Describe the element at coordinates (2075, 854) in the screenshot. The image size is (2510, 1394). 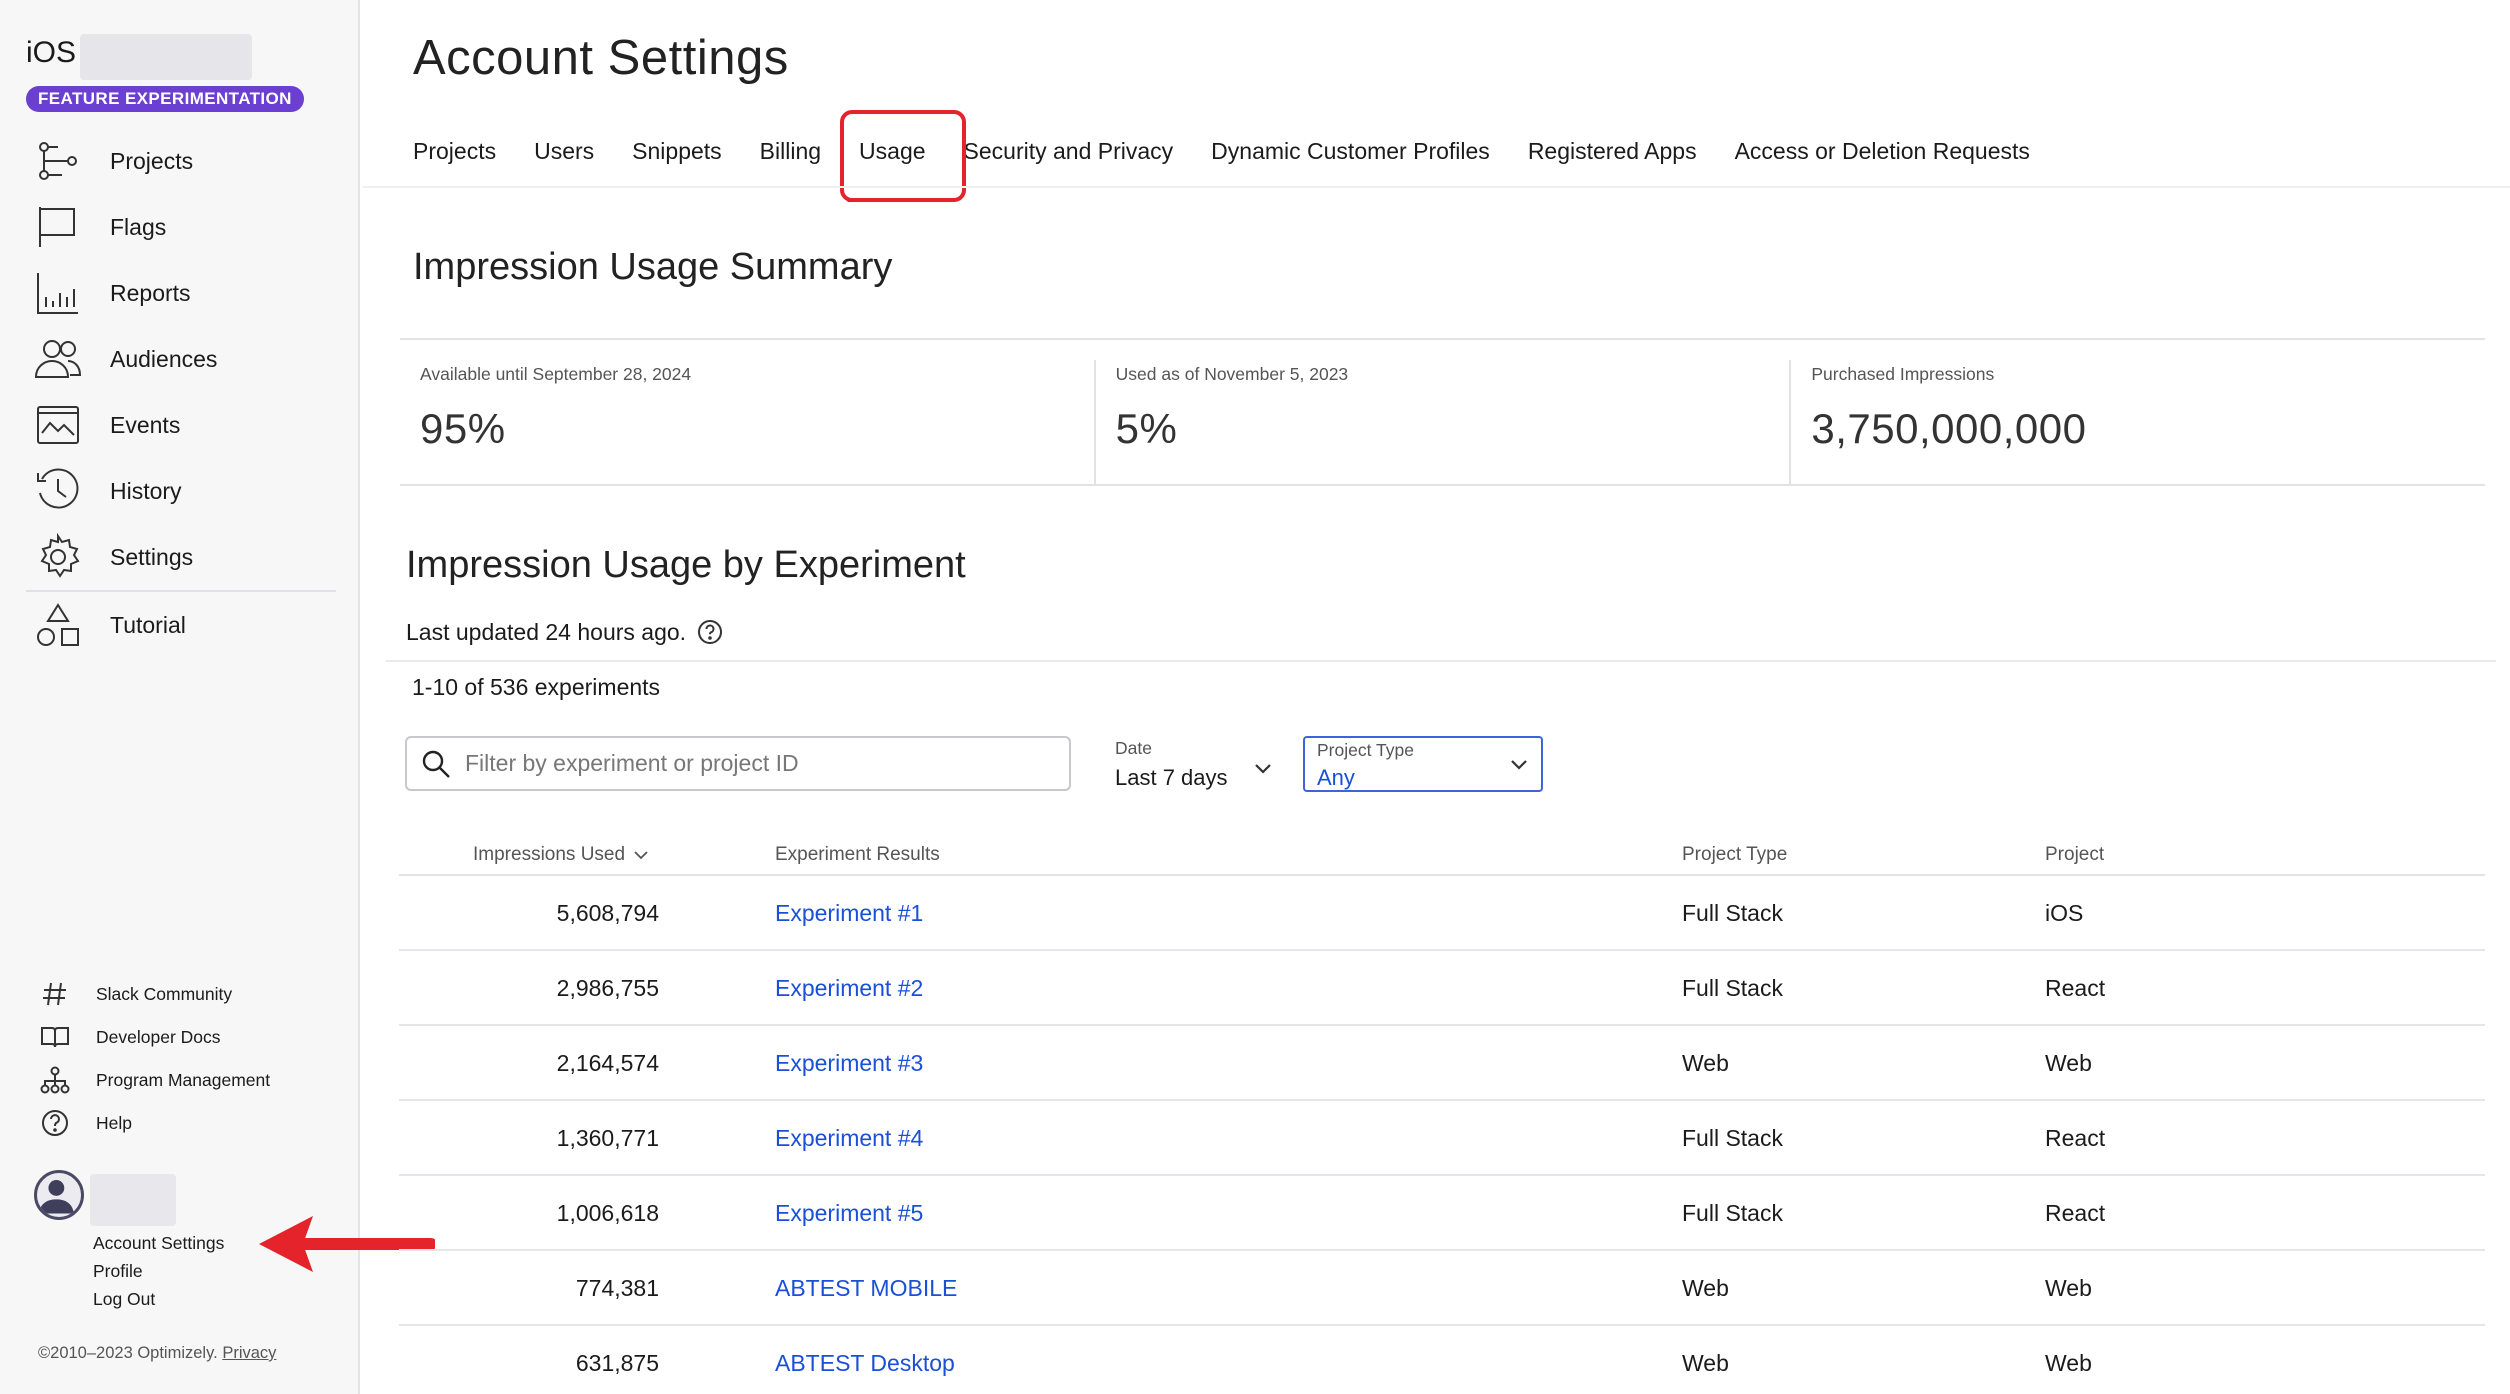
I see `column-header-project: Project` at that location.